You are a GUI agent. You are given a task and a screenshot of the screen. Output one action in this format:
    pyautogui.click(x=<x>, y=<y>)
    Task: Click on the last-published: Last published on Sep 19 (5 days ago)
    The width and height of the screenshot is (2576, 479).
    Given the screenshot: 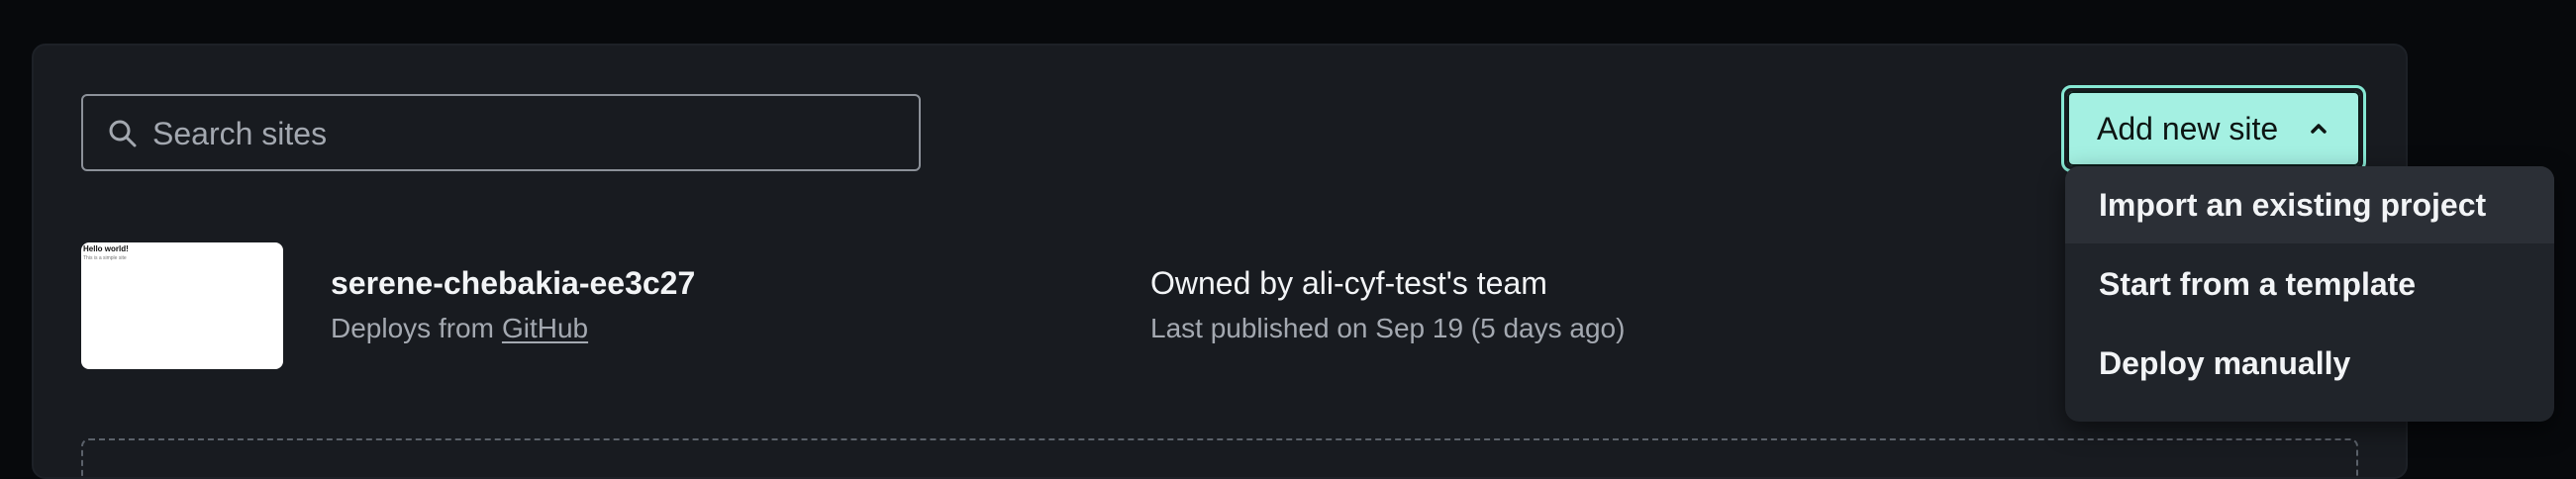 What is the action you would take?
    pyautogui.click(x=1388, y=328)
    